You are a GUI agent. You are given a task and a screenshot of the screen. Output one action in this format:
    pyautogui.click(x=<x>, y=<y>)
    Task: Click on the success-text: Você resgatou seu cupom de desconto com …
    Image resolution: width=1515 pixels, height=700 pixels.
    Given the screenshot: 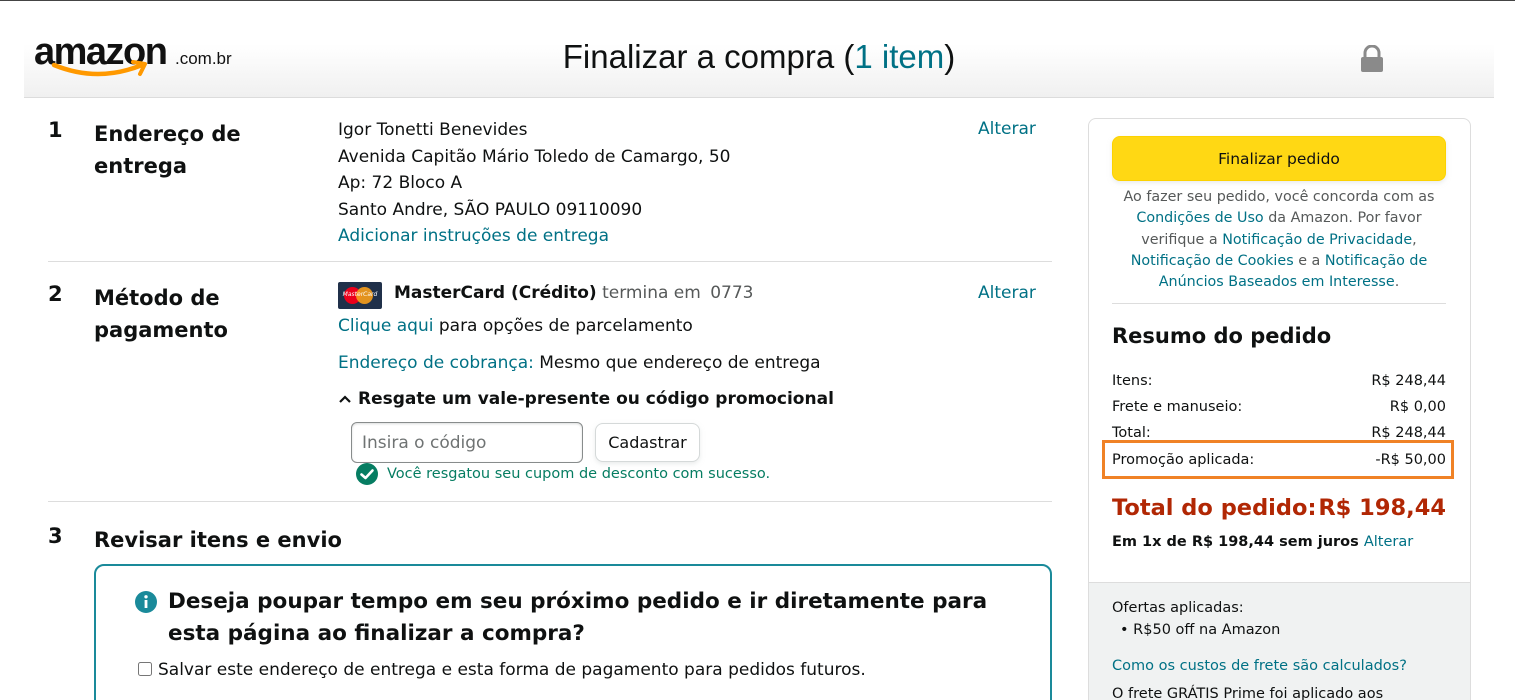 What is the action you would take?
    pyautogui.click(x=579, y=474)
    